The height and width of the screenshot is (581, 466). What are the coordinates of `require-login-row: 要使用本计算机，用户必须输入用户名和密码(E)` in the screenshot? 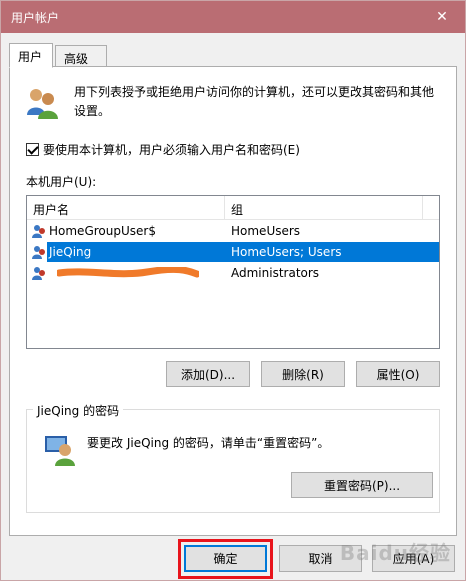 It's located at (163, 149).